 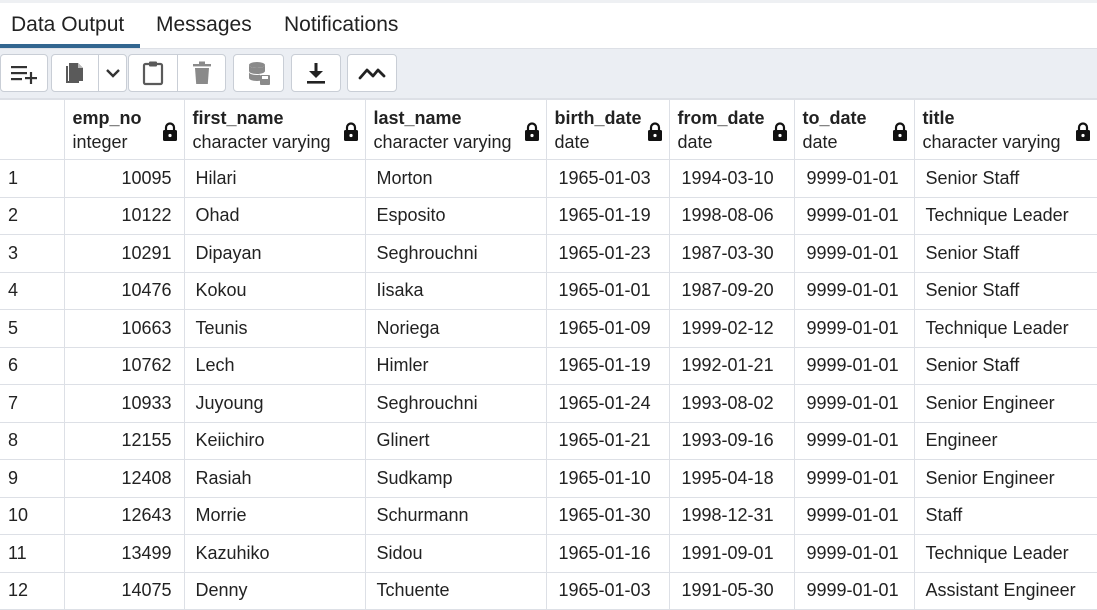 What do you see at coordinates (274, 178) in the screenshot?
I see `cell-first-name: Hilari` at bounding box center [274, 178].